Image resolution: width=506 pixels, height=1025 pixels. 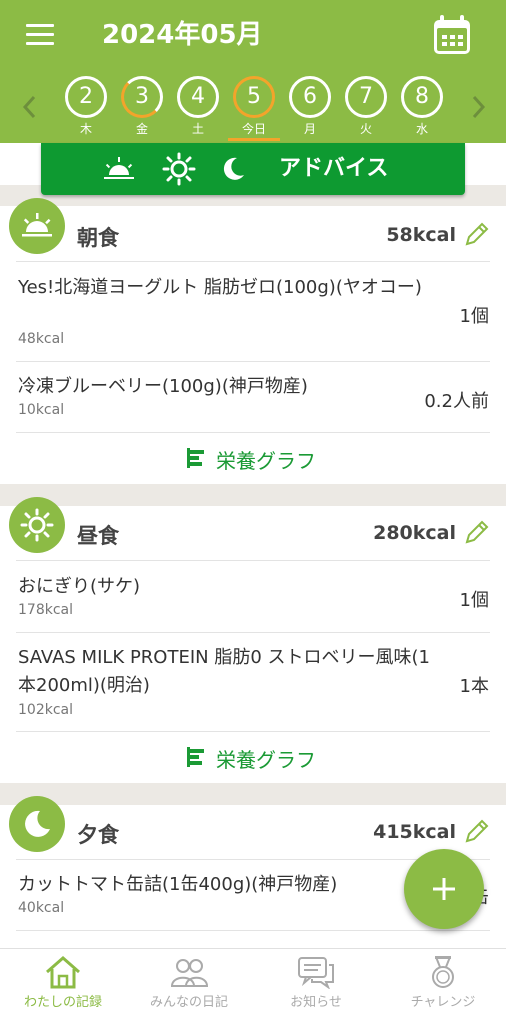 I want to click on food-name: 冷凍ブルーベリー(100g)(神戸物産), so click(x=163, y=386).